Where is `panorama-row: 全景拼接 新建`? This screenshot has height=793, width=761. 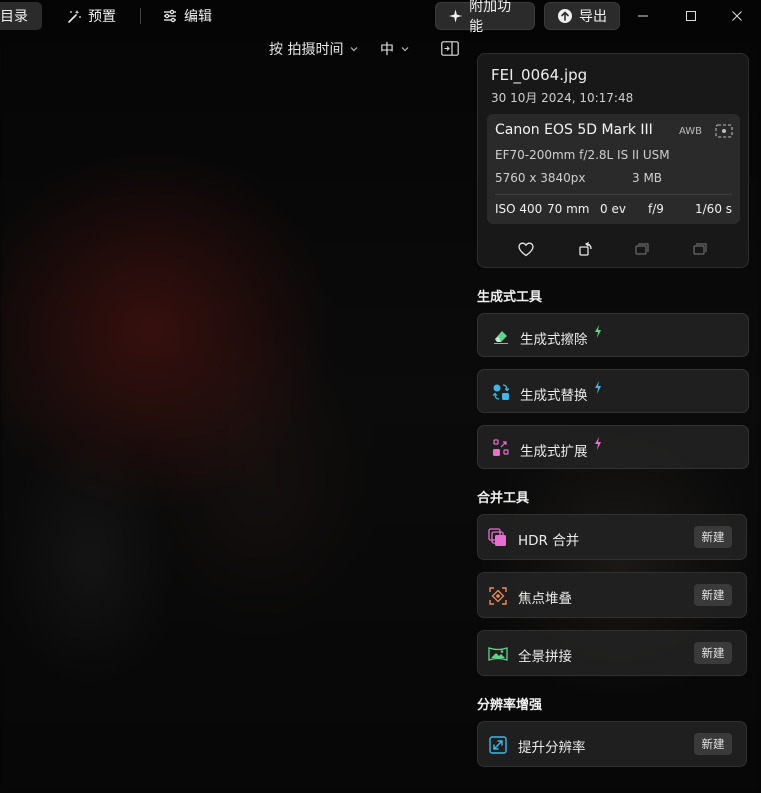 panorama-row: 全景拼接 新建 is located at coordinates (612, 653).